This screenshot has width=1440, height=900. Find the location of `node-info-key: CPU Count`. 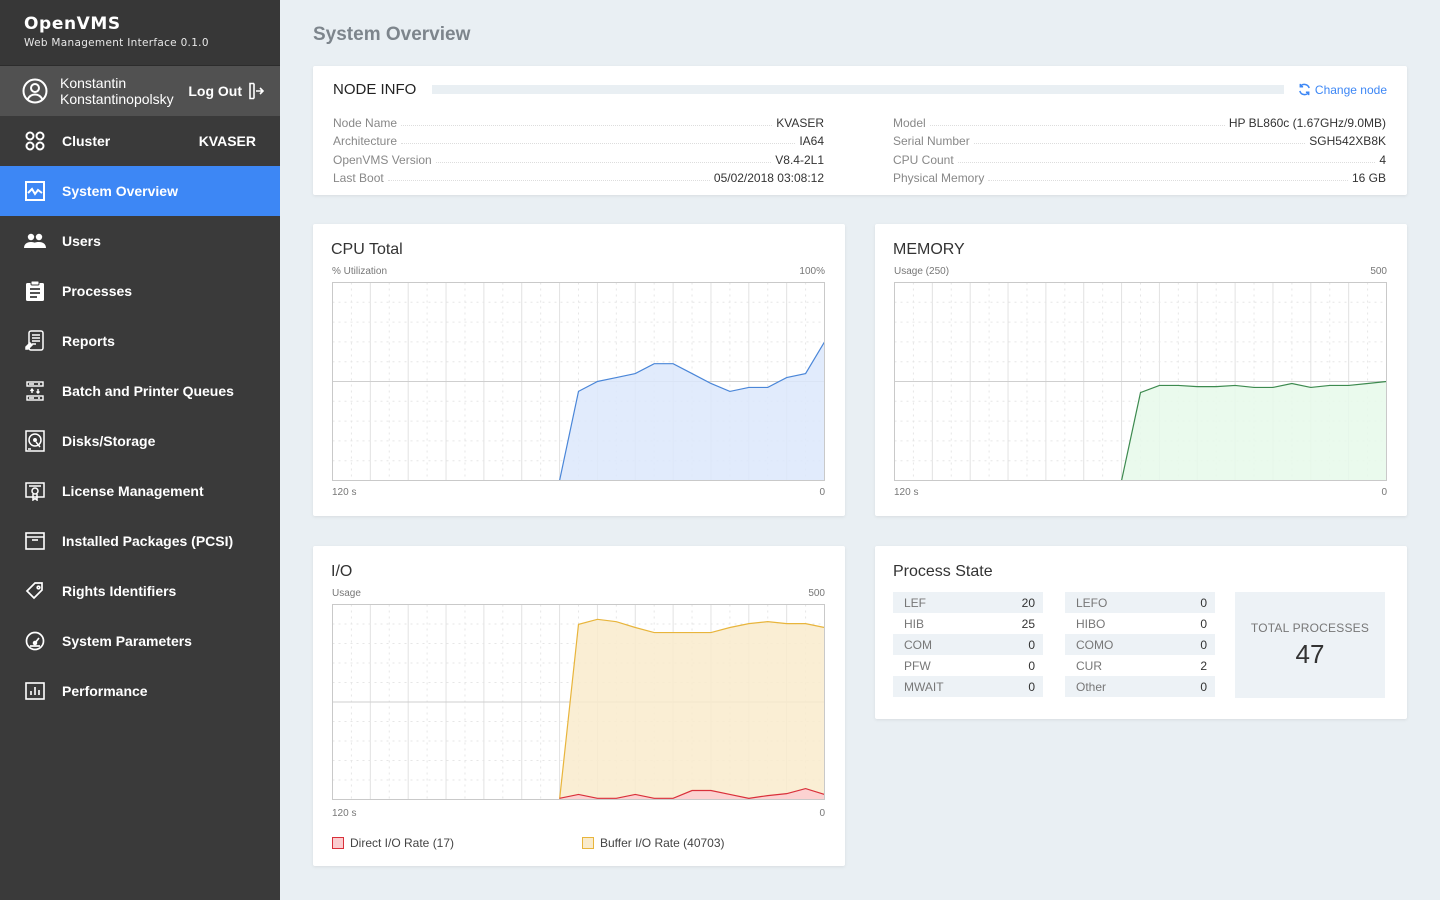

node-info-key: CPU Count is located at coordinates (923, 159).